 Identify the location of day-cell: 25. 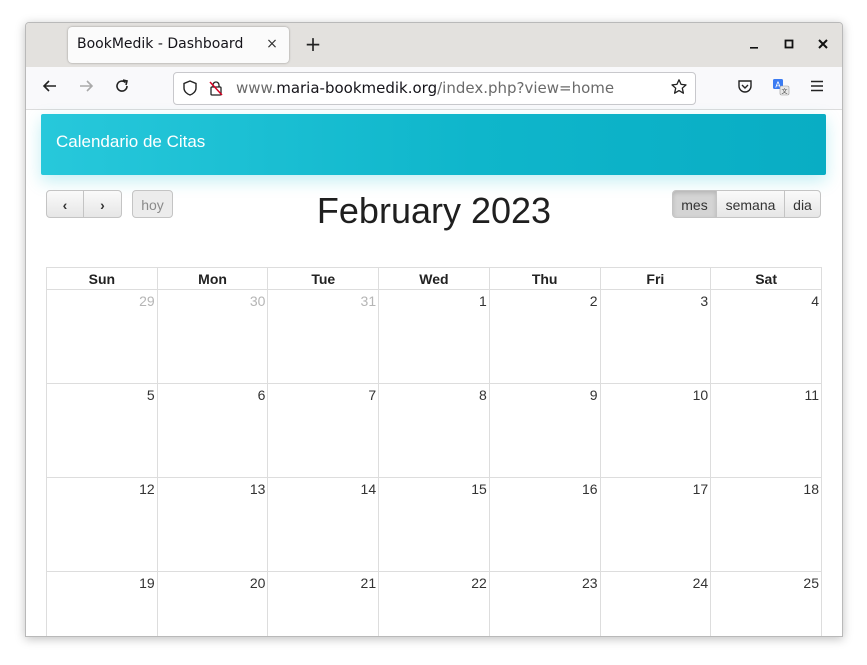
(766, 603).